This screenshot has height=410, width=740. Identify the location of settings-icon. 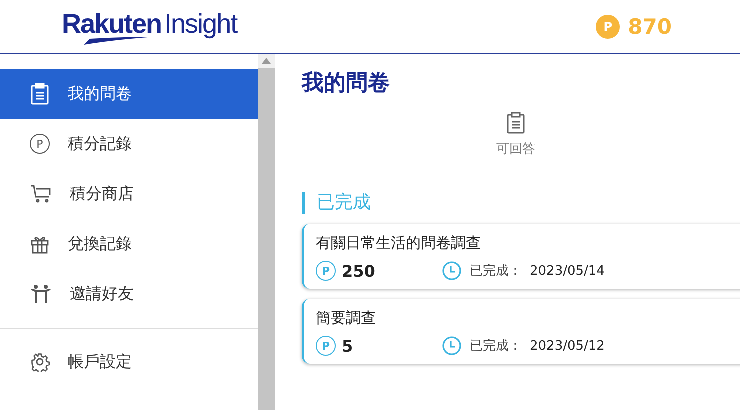
(40, 362).